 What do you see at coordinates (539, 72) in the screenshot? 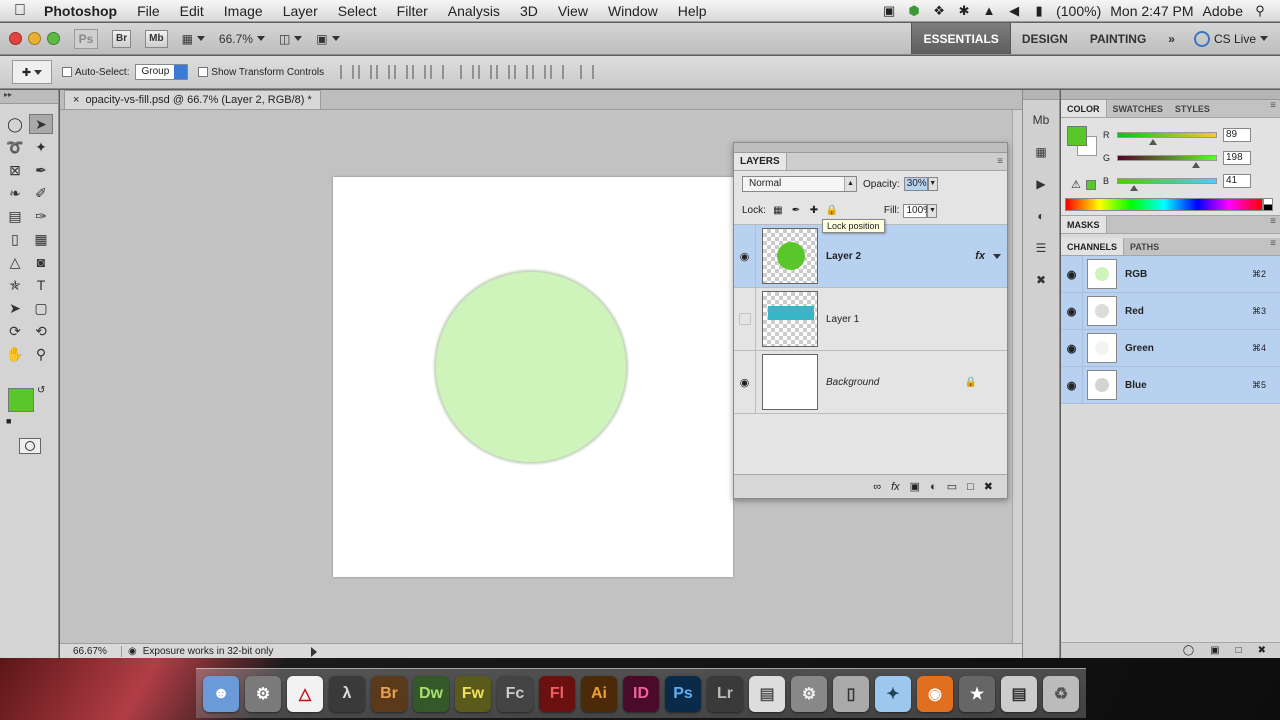
I see `distribute-hcenter-icon` at bounding box center [539, 72].